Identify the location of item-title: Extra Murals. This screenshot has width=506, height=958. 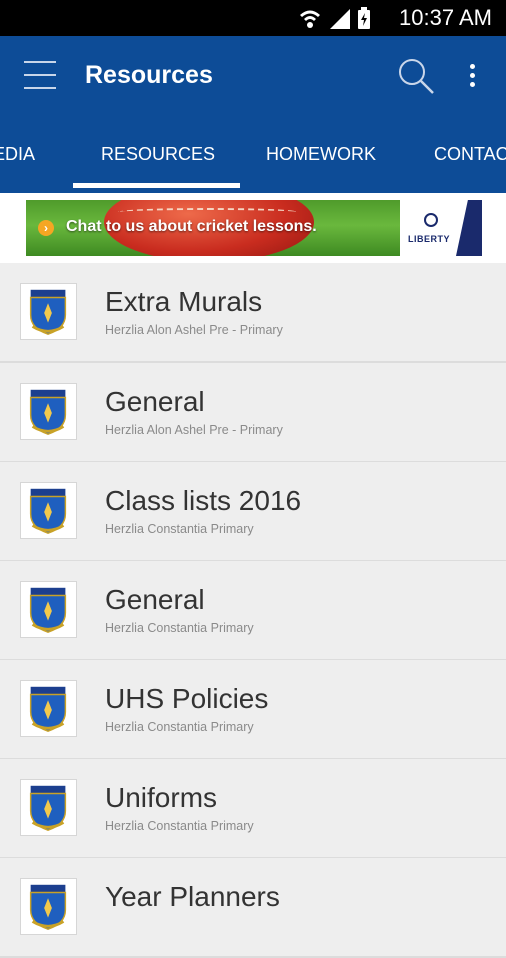
(184, 301).